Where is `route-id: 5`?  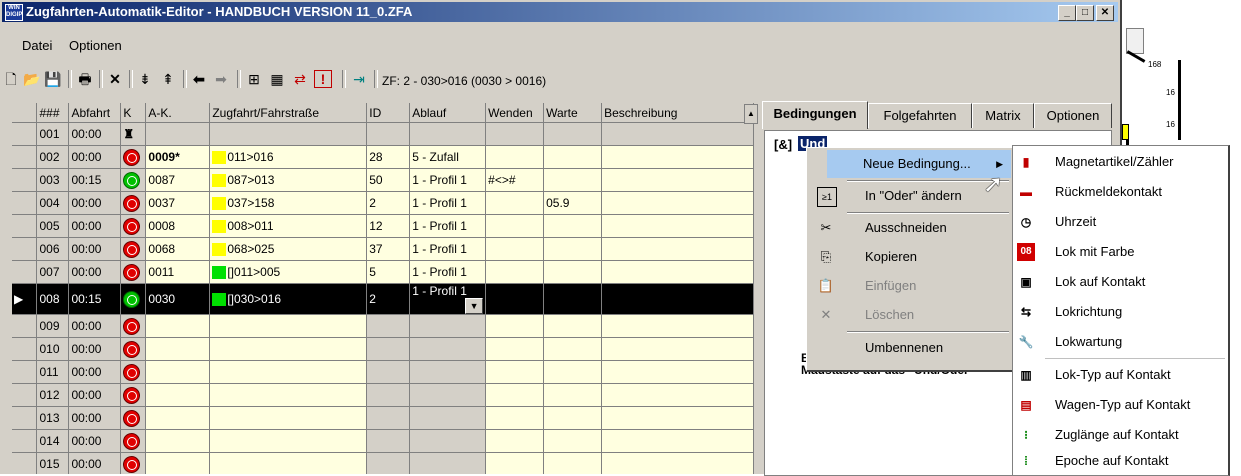
route-id: 5 is located at coordinates (388, 272).